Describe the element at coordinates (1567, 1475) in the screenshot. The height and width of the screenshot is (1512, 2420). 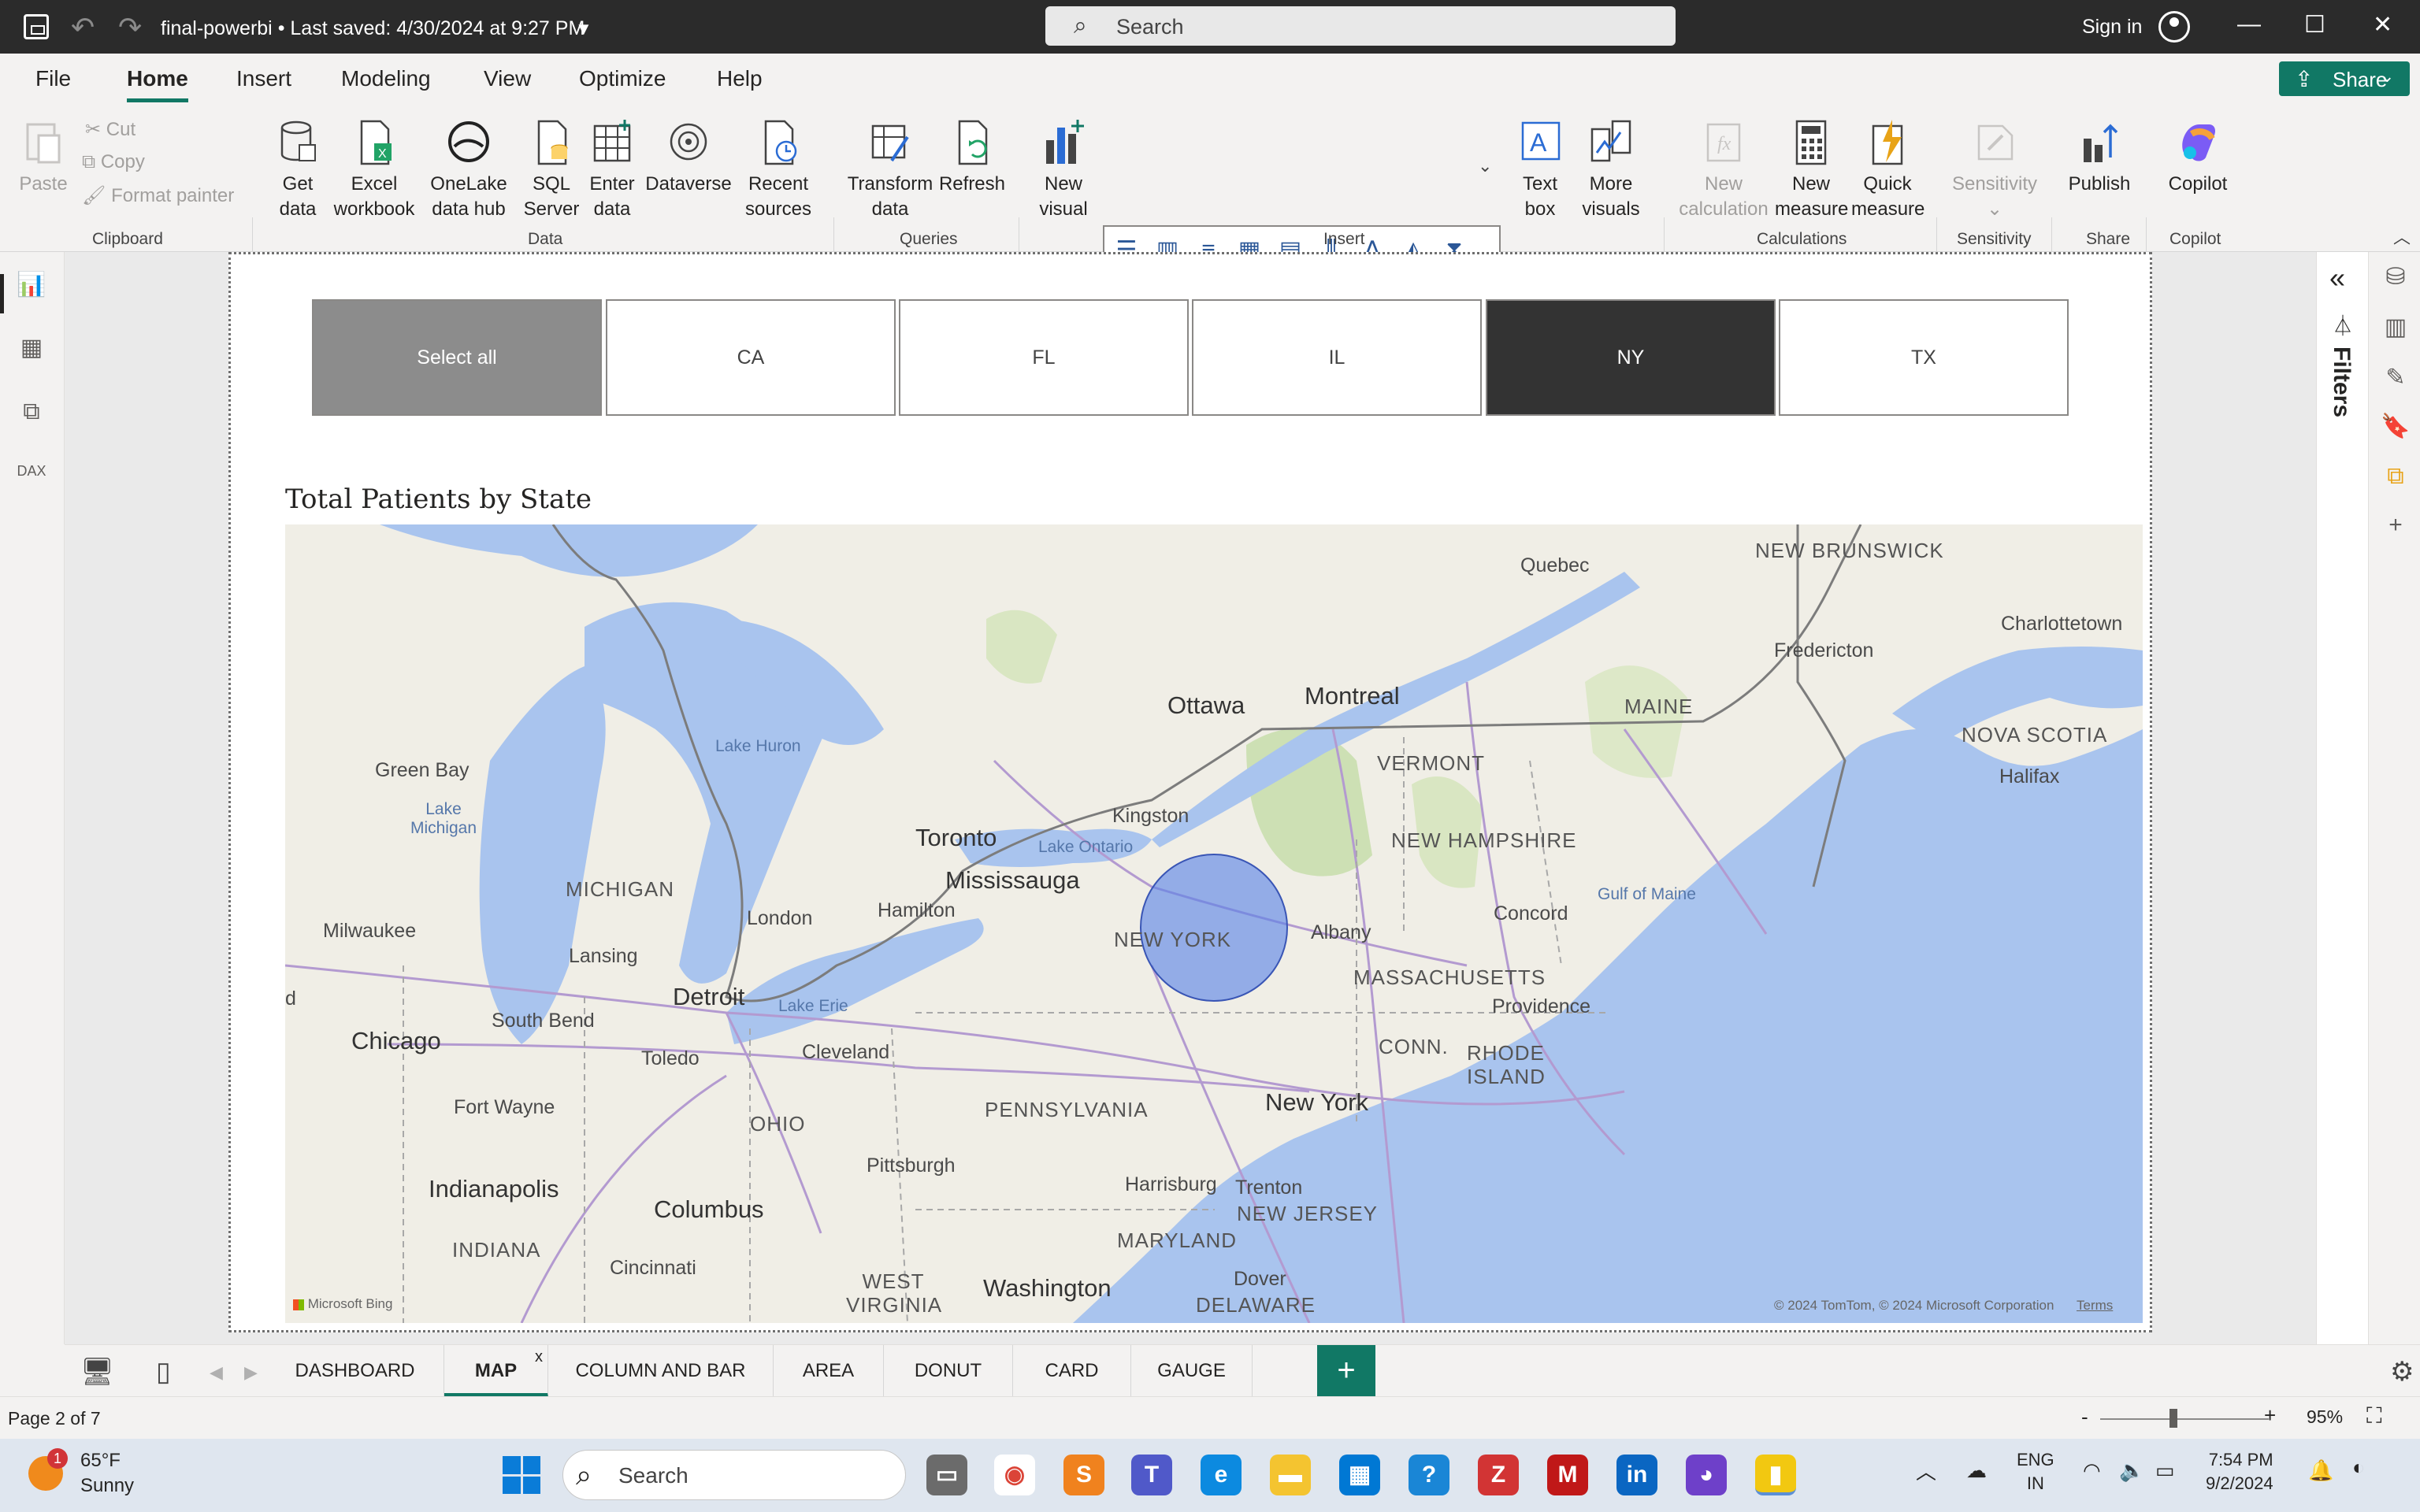
I see `mcafee-icon: M` at that location.